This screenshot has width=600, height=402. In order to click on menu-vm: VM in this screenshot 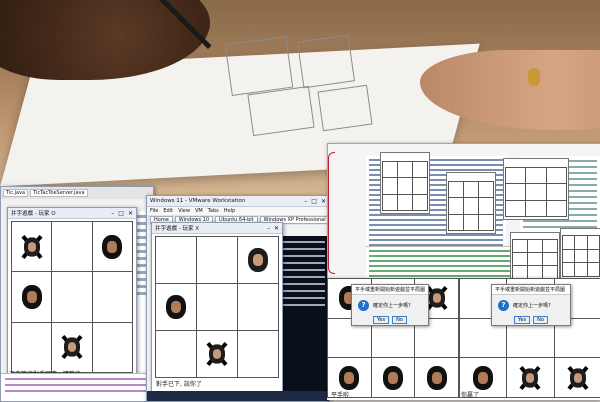, I will do `click(199, 211)`.